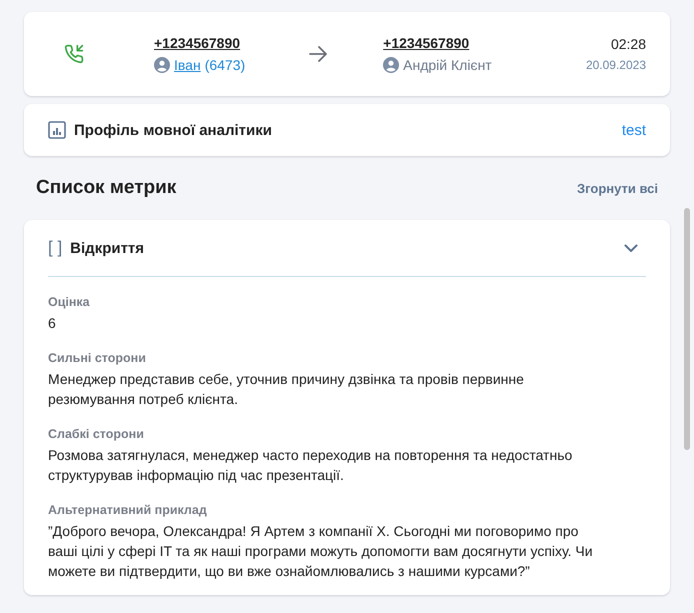 The height and width of the screenshot is (613, 694). Describe the element at coordinates (97, 358) in the screenshot. I see `field-label: Сильні сторони` at that location.